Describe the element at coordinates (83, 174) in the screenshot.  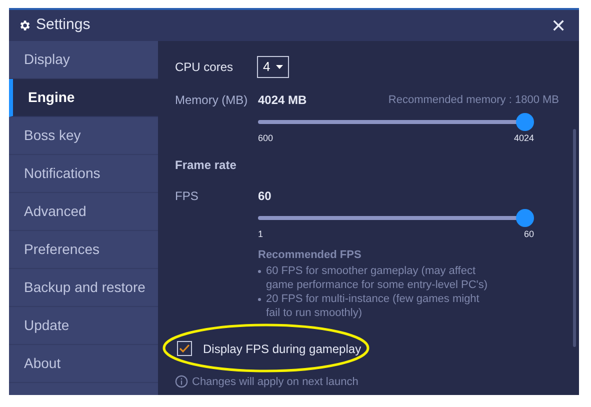
I see `sidebar-item: Notifications` at that location.